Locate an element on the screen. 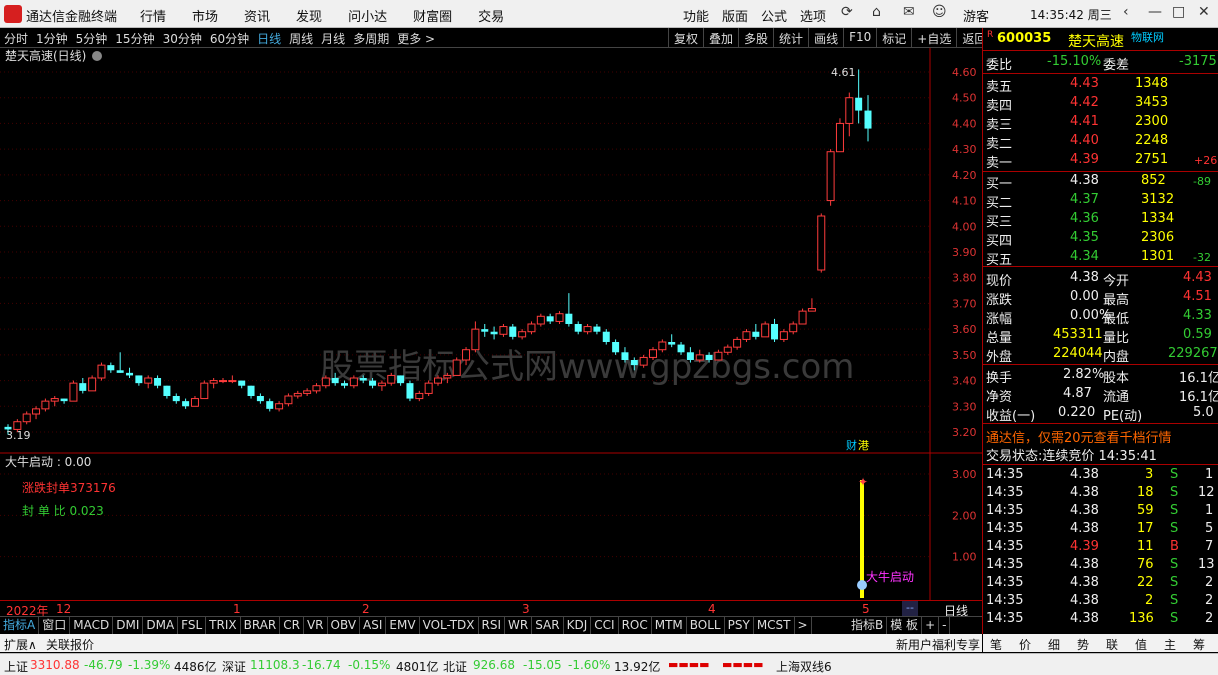 The width and height of the screenshot is (1218, 675). indicator-tab-23: MCST is located at coordinates (774, 625).